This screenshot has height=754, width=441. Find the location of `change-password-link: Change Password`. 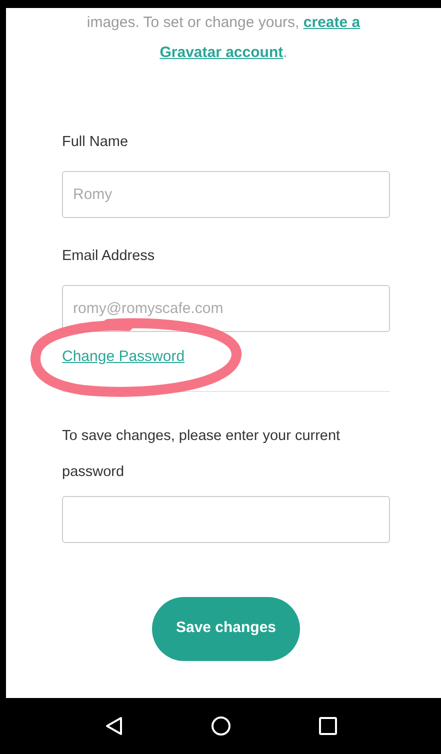

change-password-link: Change Password is located at coordinates (123, 356).